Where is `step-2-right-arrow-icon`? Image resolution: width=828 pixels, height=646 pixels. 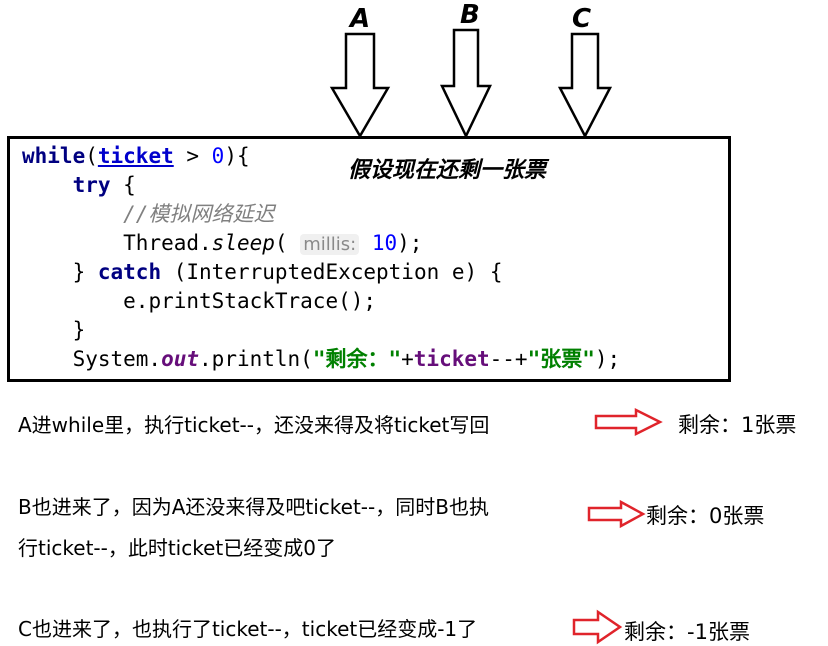
step-2-right-arrow-icon is located at coordinates (616, 514).